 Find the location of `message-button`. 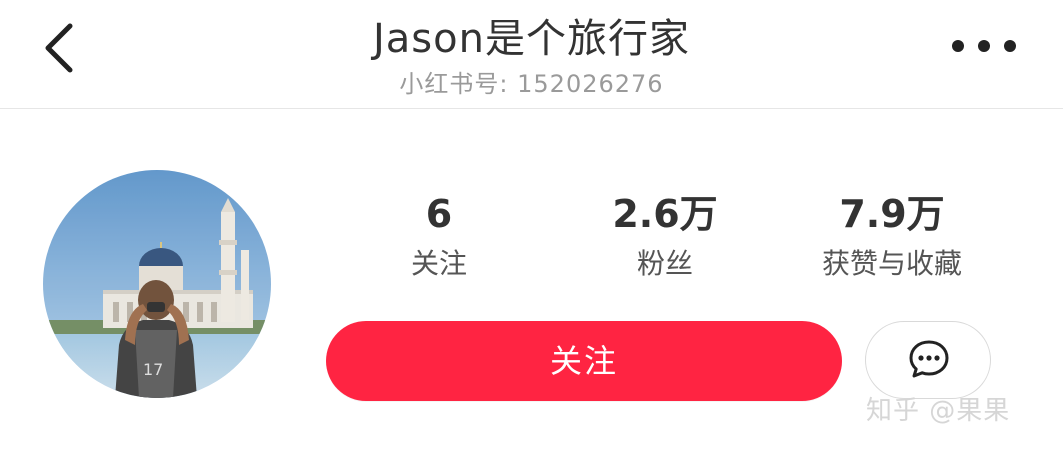

message-button is located at coordinates (928, 360).